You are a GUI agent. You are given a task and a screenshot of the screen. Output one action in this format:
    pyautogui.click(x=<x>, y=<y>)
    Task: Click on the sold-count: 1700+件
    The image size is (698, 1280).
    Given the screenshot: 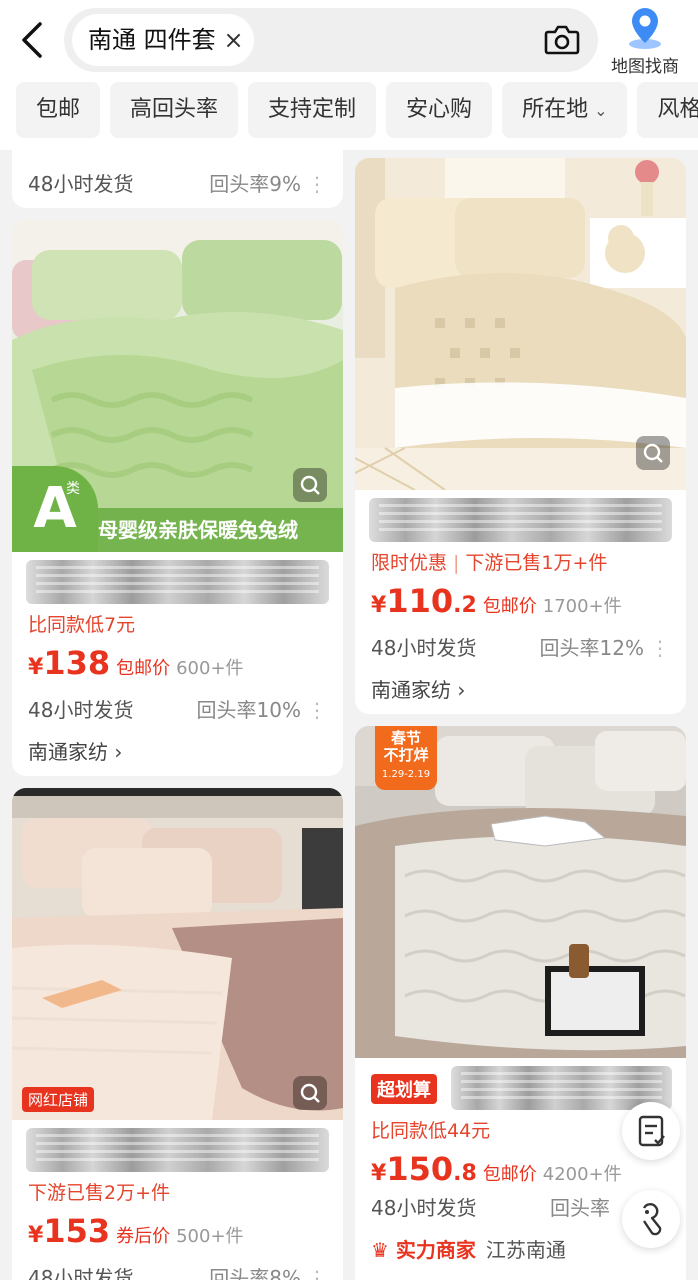 What is the action you would take?
    pyautogui.click(x=582, y=606)
    